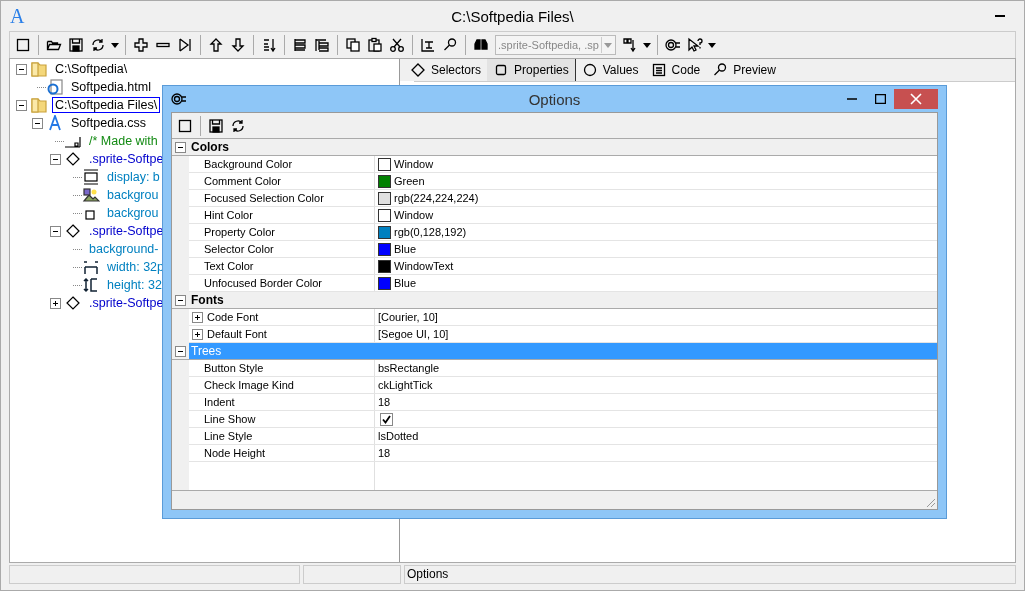  Describe the element at coordinates (91, 177) in the screenshot. I see `box-icon` at that location.